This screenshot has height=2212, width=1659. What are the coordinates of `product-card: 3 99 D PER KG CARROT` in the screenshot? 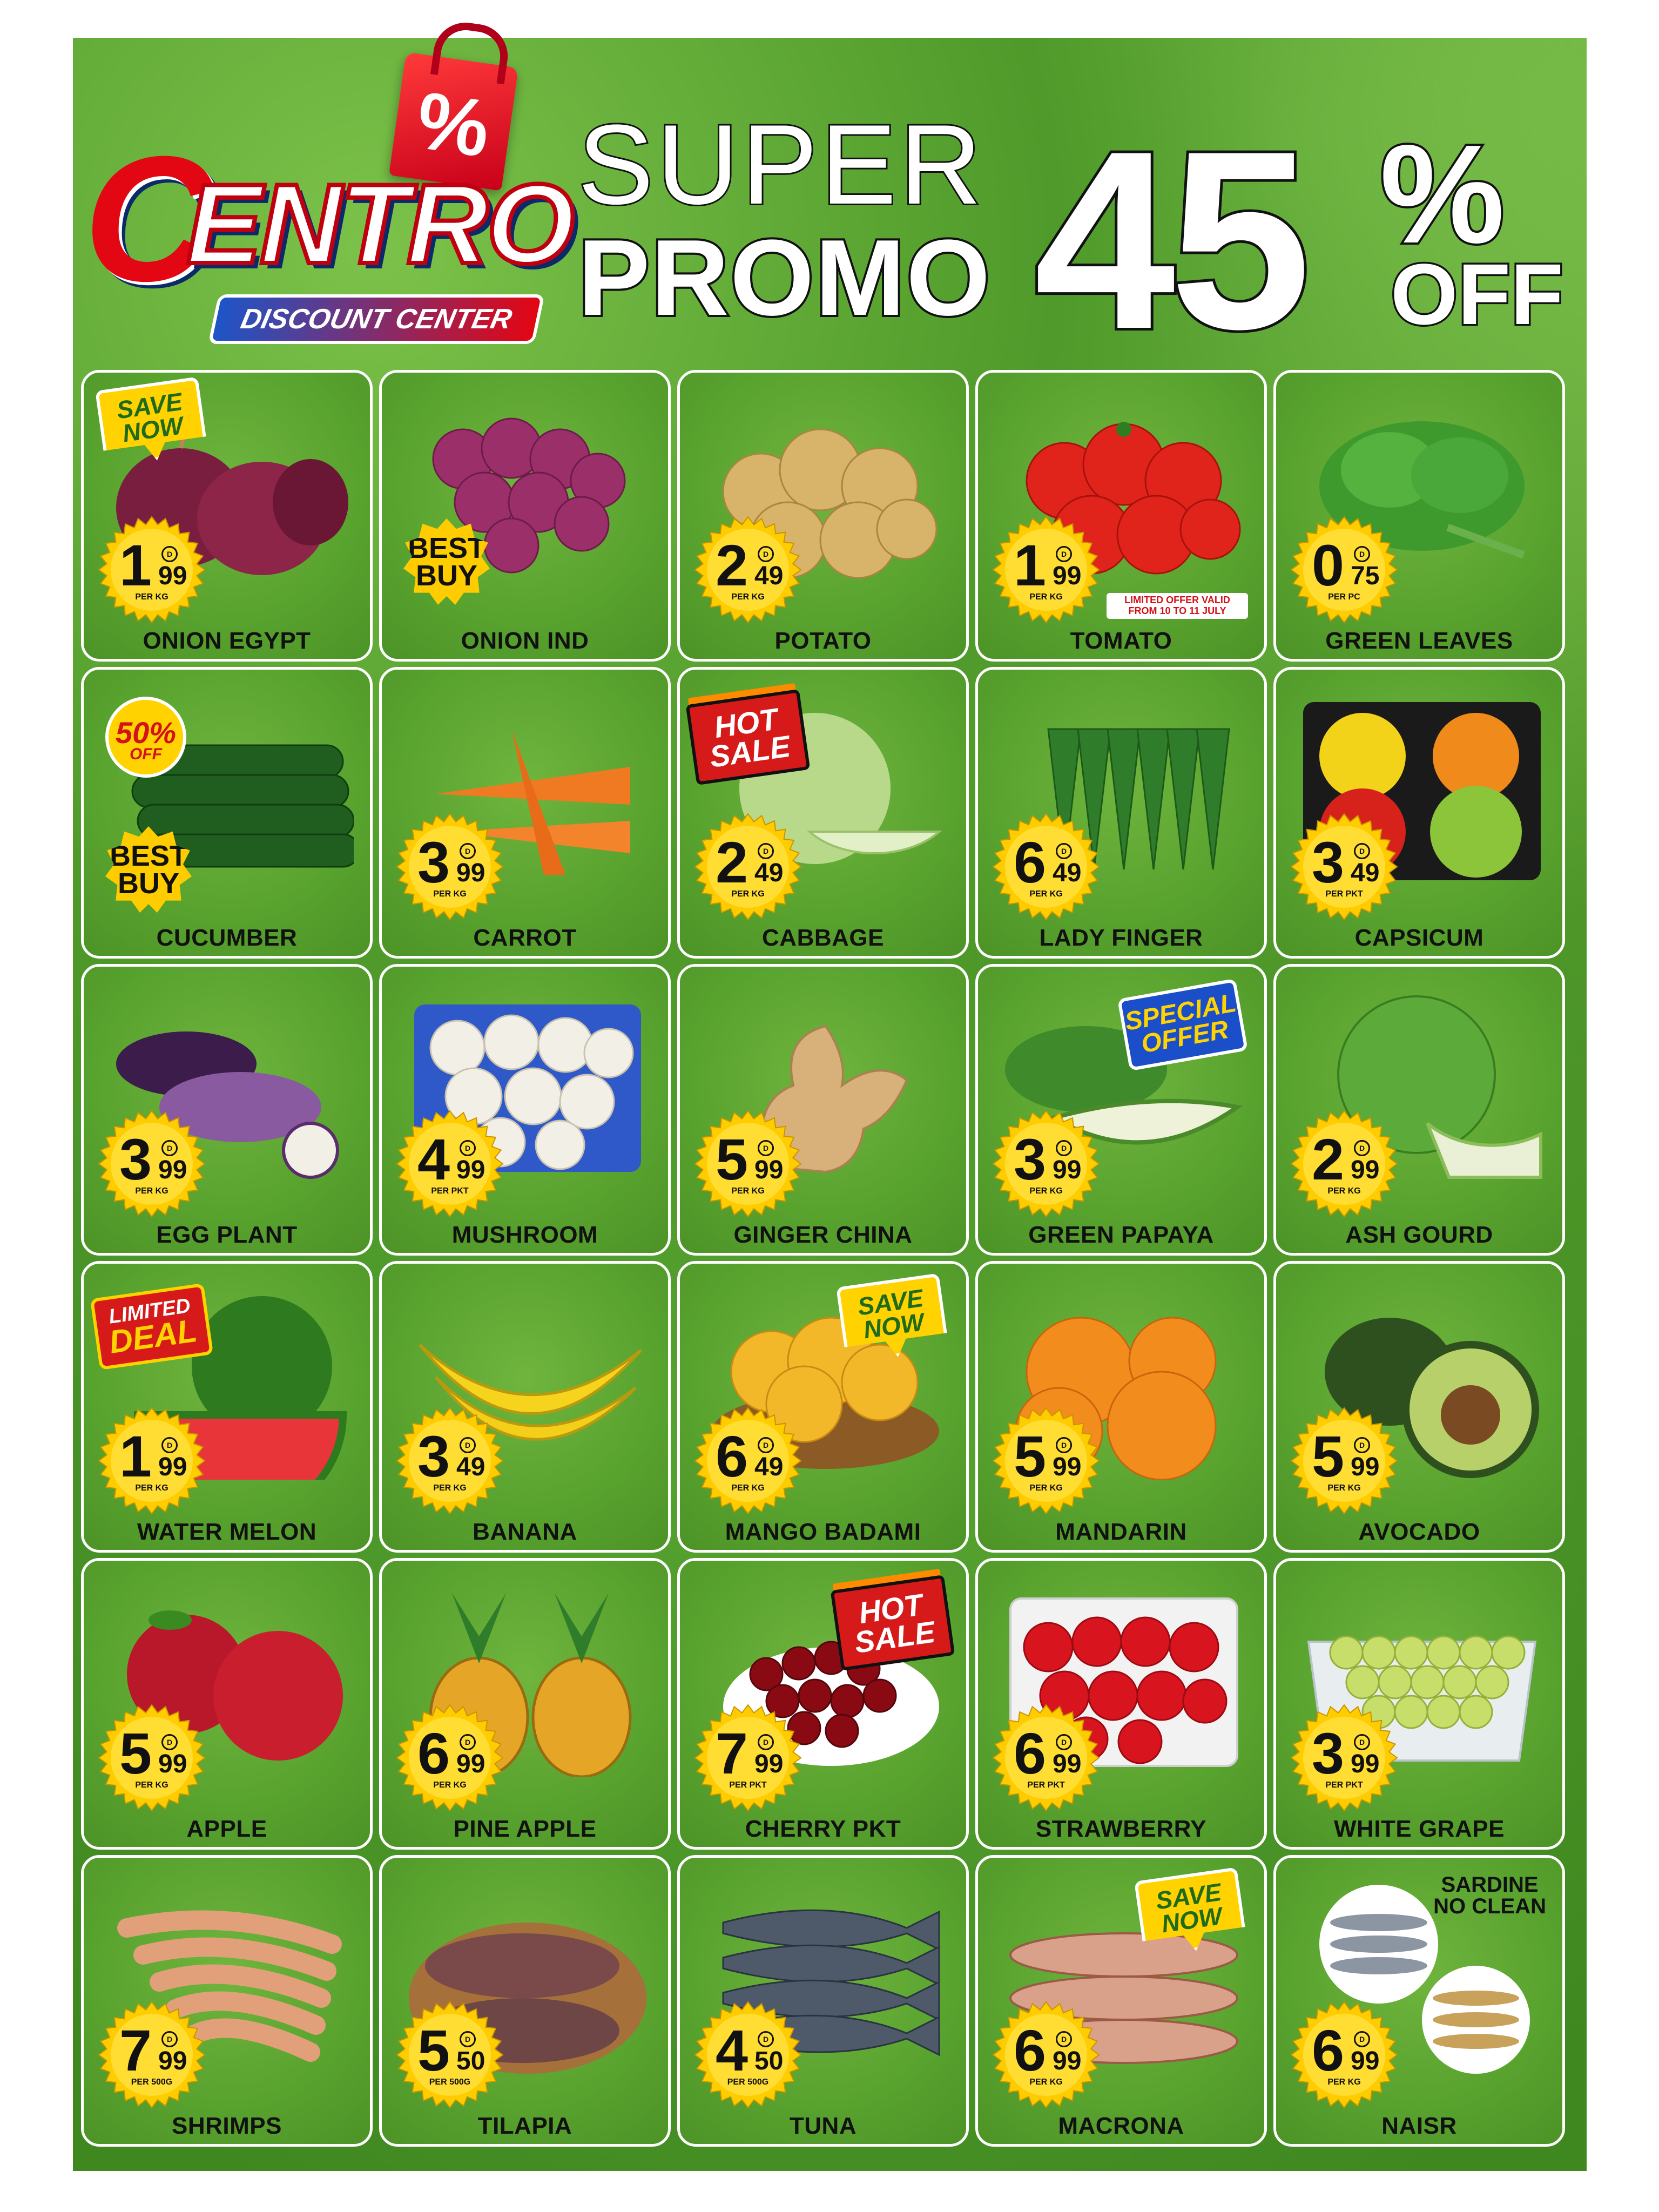 It's located at (525, 813).